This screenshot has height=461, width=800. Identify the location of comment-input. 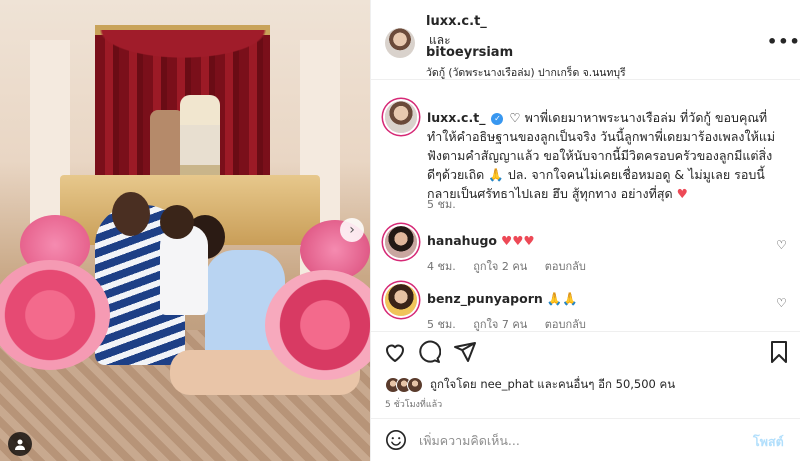
(579, 440).